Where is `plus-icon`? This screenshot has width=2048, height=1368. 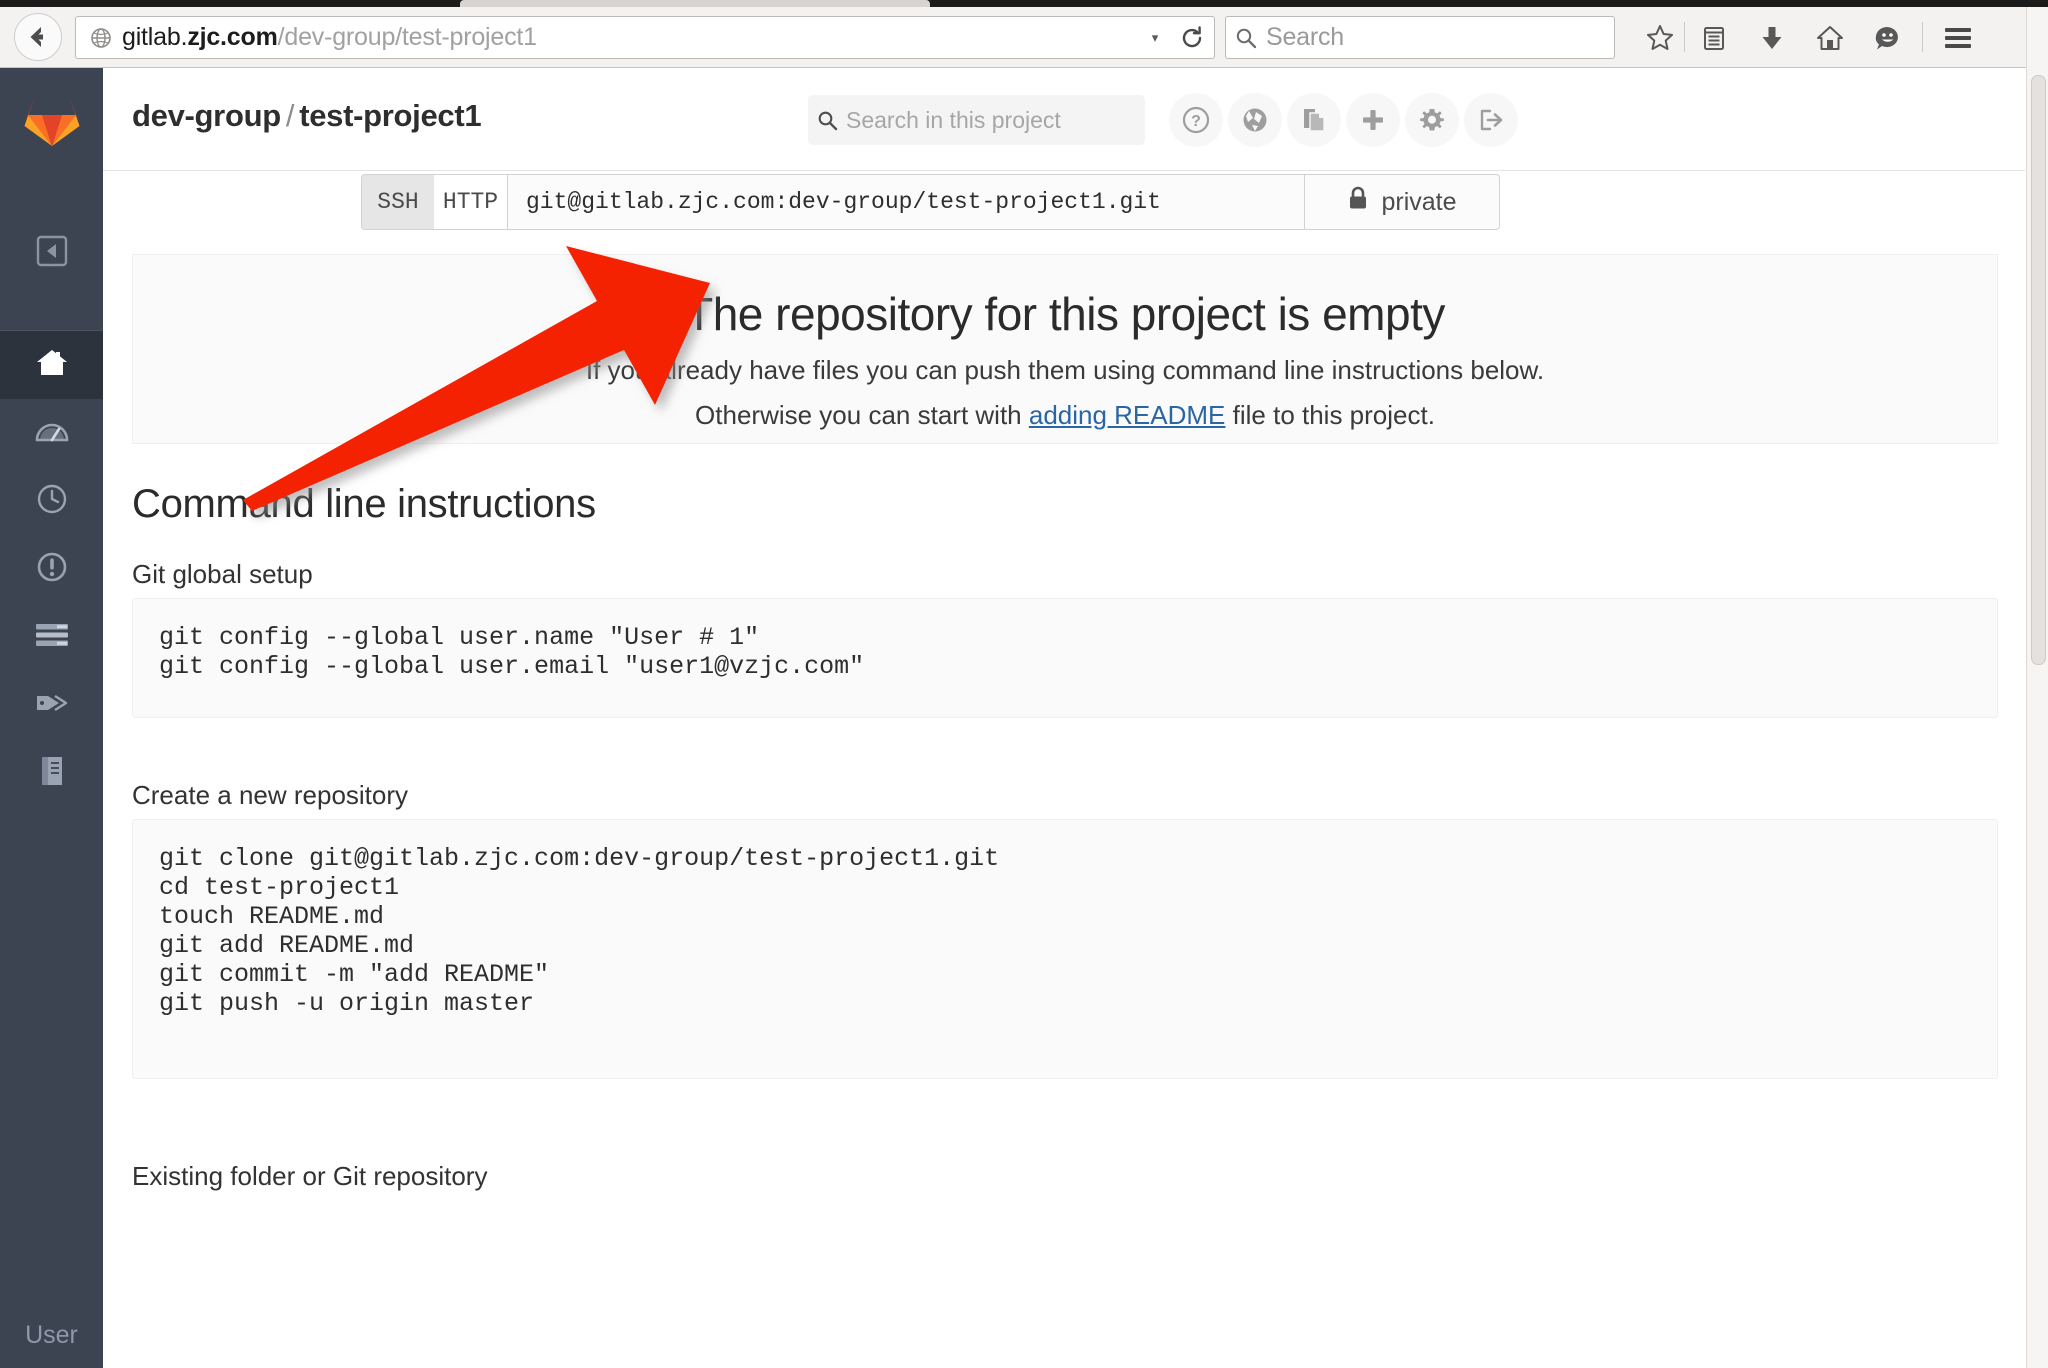 plus-icon is located at coordinates (1373, 120).